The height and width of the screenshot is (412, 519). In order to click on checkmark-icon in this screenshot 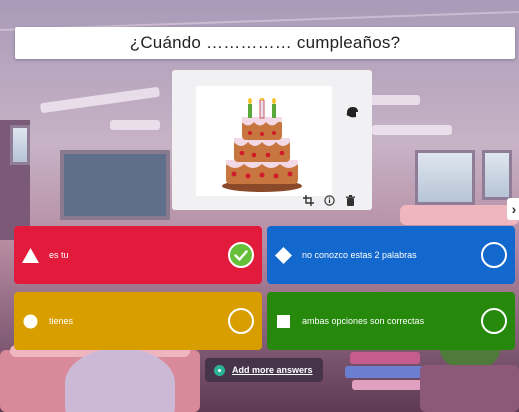, I will do `click(241, 255)`.